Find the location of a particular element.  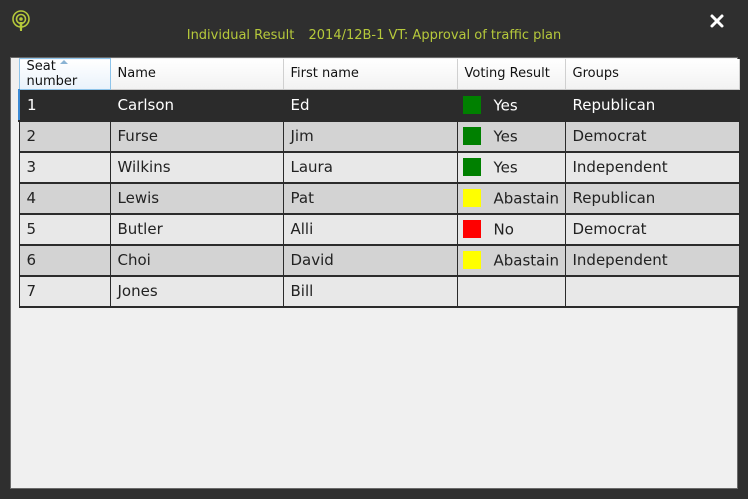

table-row: 2 Furse Jim Yes Democrat is located at coordinates (379, 136).